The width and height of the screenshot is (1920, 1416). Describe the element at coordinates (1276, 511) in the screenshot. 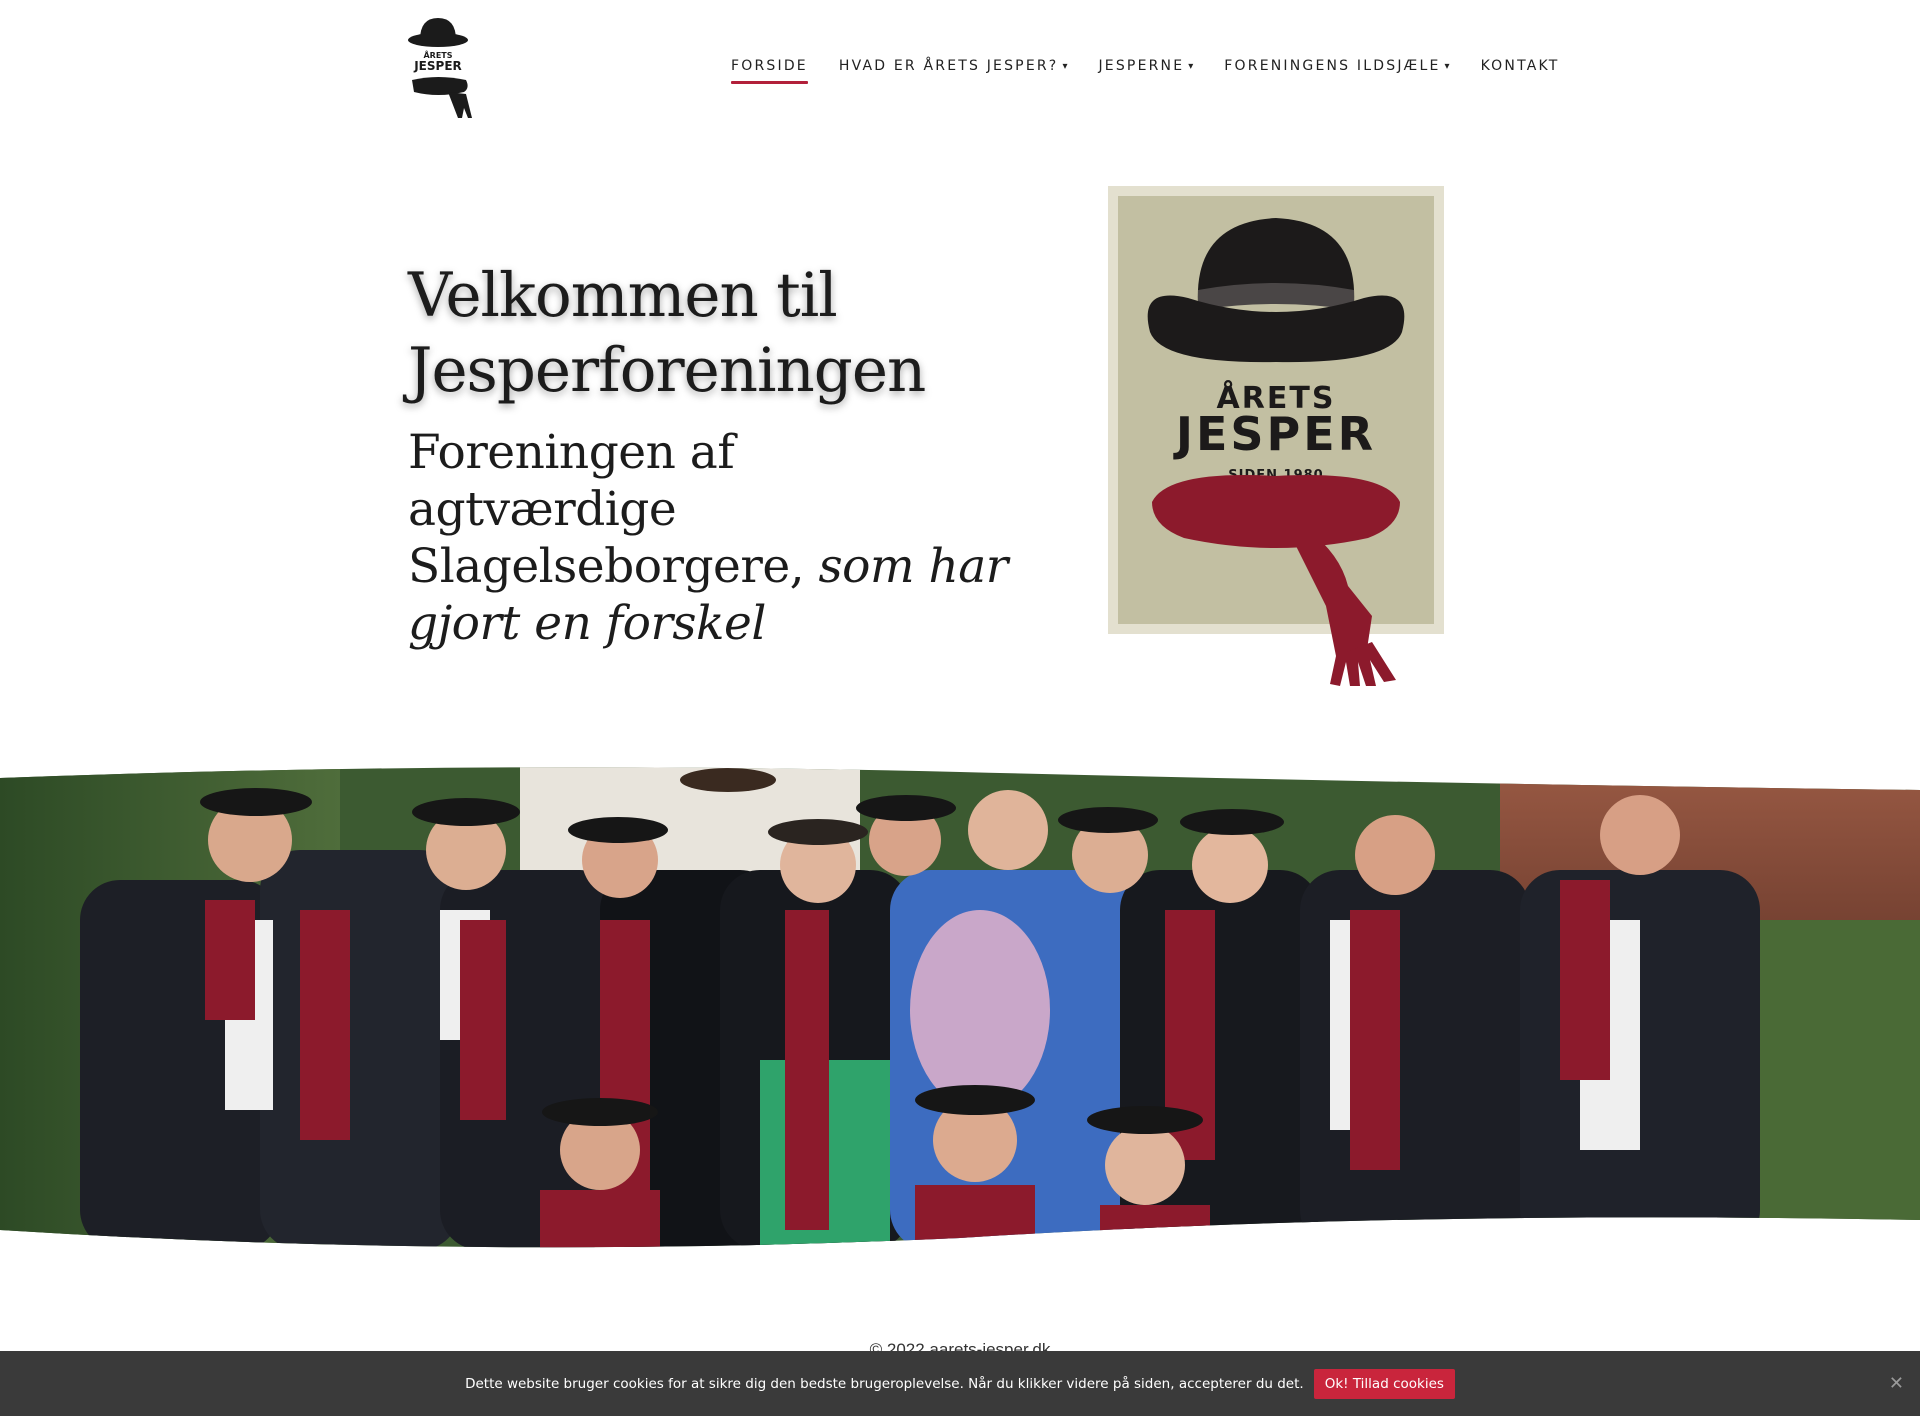

I see `poster-scarf` at that location.